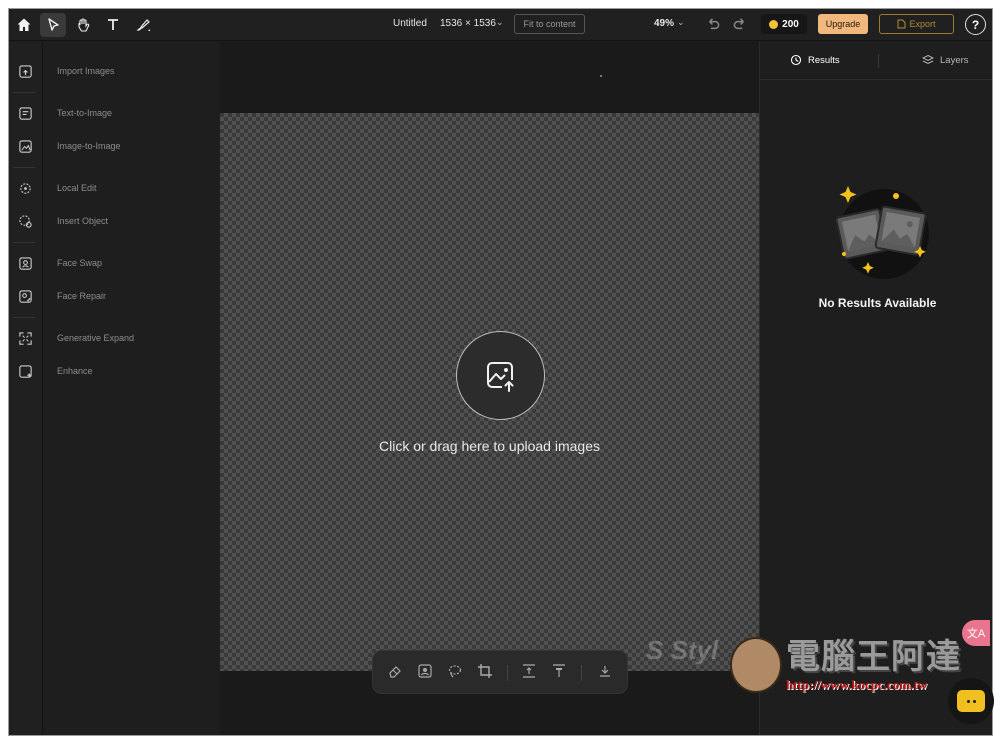  Describe the element at coordinates (396, 672) in the screenshot. I see `eraser-icon` at that location.